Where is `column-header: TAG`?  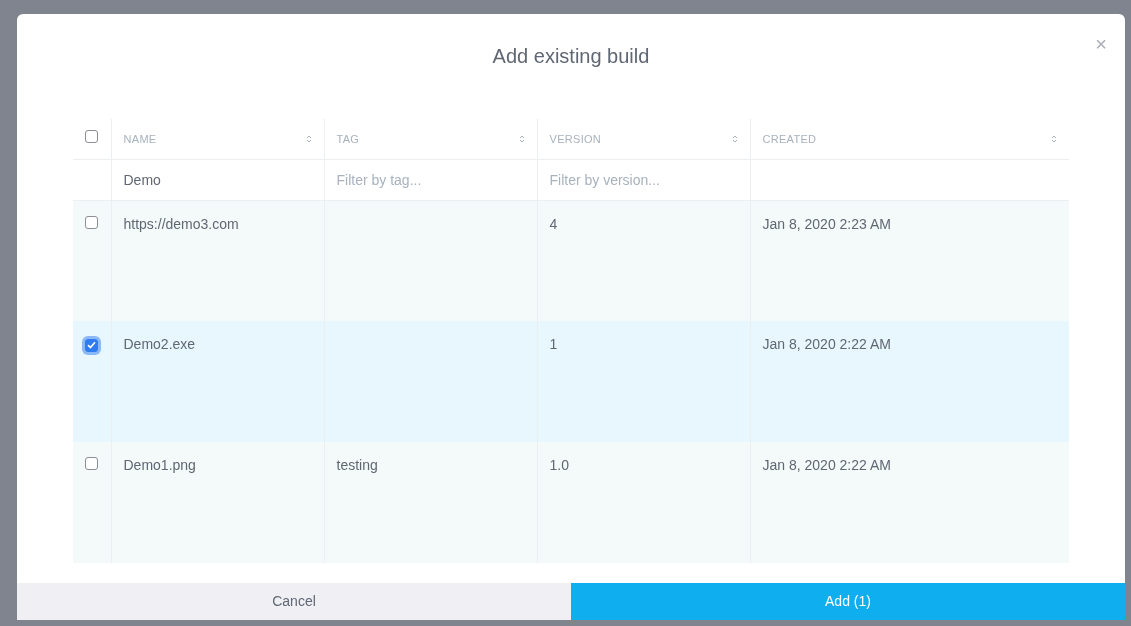 column-header: TAG is located at coordinates (348, 138).